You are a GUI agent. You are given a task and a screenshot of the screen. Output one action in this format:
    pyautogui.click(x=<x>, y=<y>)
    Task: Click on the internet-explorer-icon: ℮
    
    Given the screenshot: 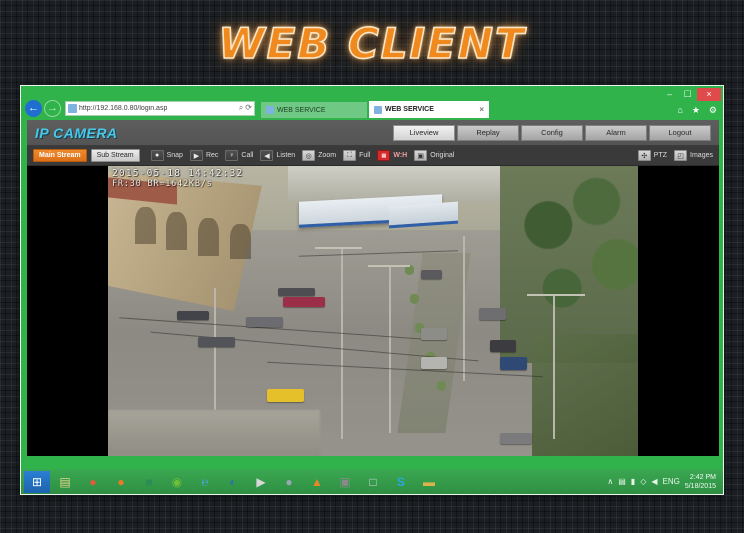 What is the action you would take?
    pyautogui.click(x=205, y=482)
    